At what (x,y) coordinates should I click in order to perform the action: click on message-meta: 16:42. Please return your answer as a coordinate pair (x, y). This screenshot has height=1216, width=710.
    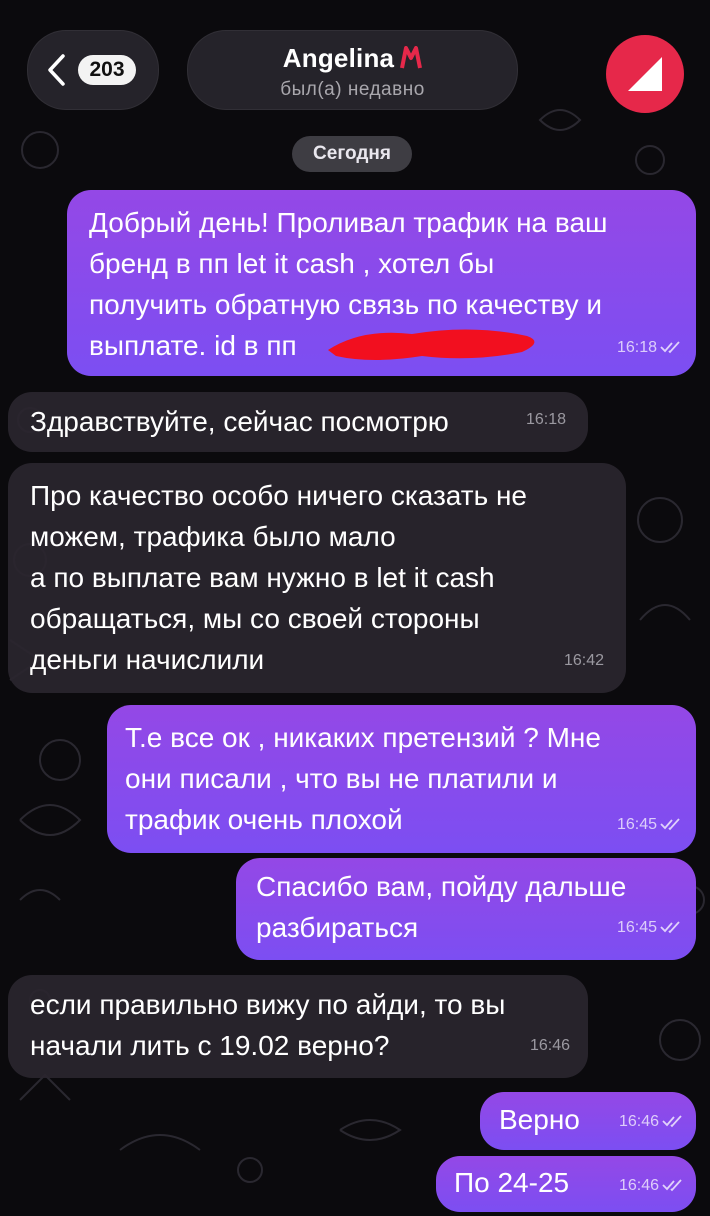
    Looking at the image, I should click on (584, 660).